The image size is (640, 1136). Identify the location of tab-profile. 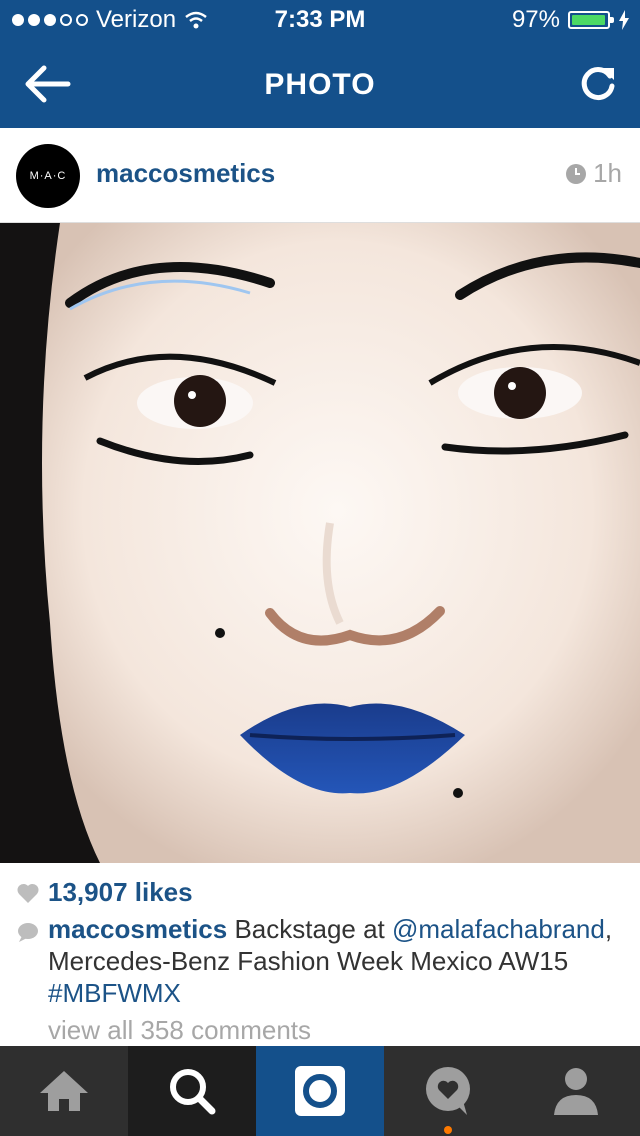
(576, 1091).